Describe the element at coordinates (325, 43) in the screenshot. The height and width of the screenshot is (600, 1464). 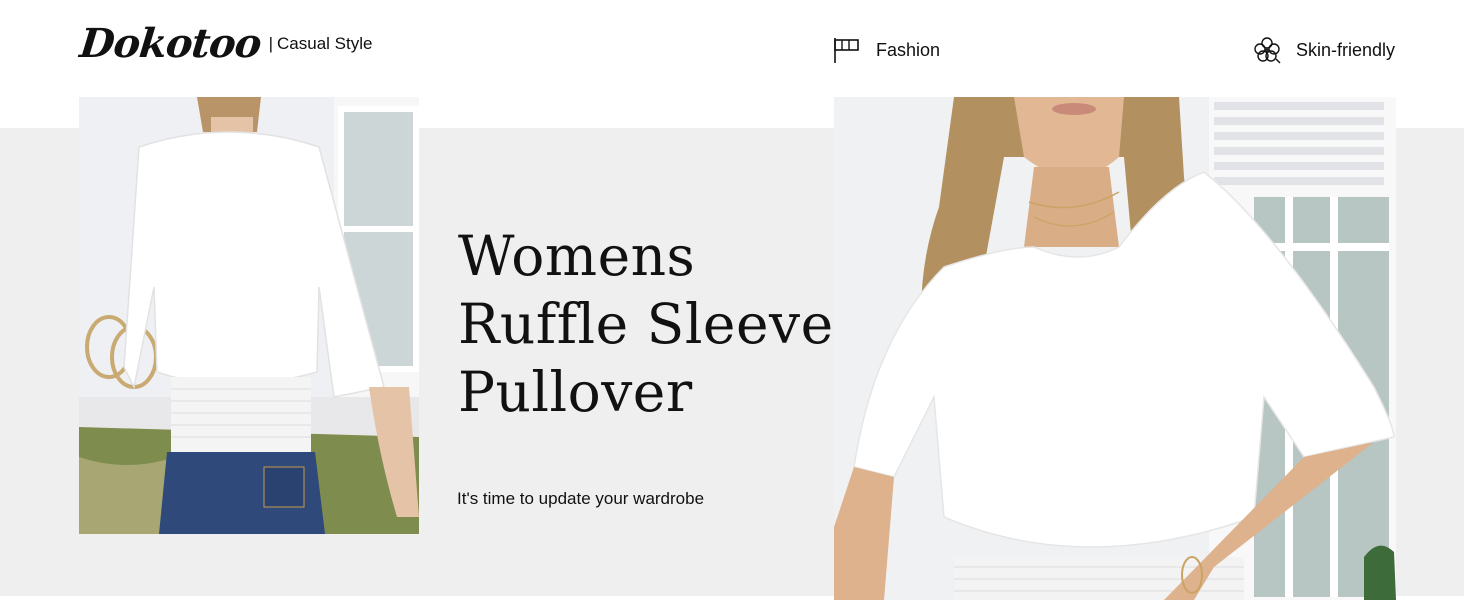
I see `brand-tagline: Casual Style` at that location.